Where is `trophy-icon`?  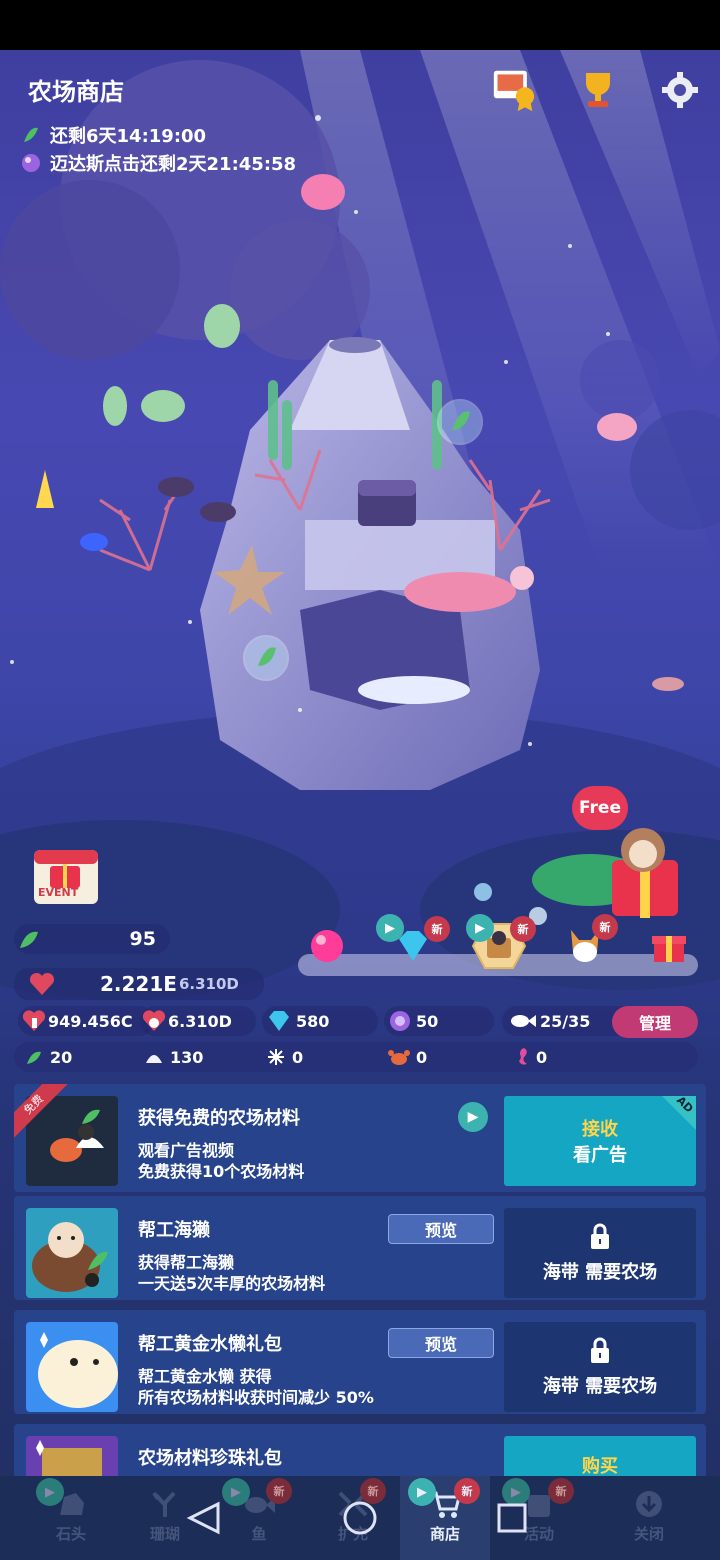
trophy-icon is located at coordinates (598, 90).